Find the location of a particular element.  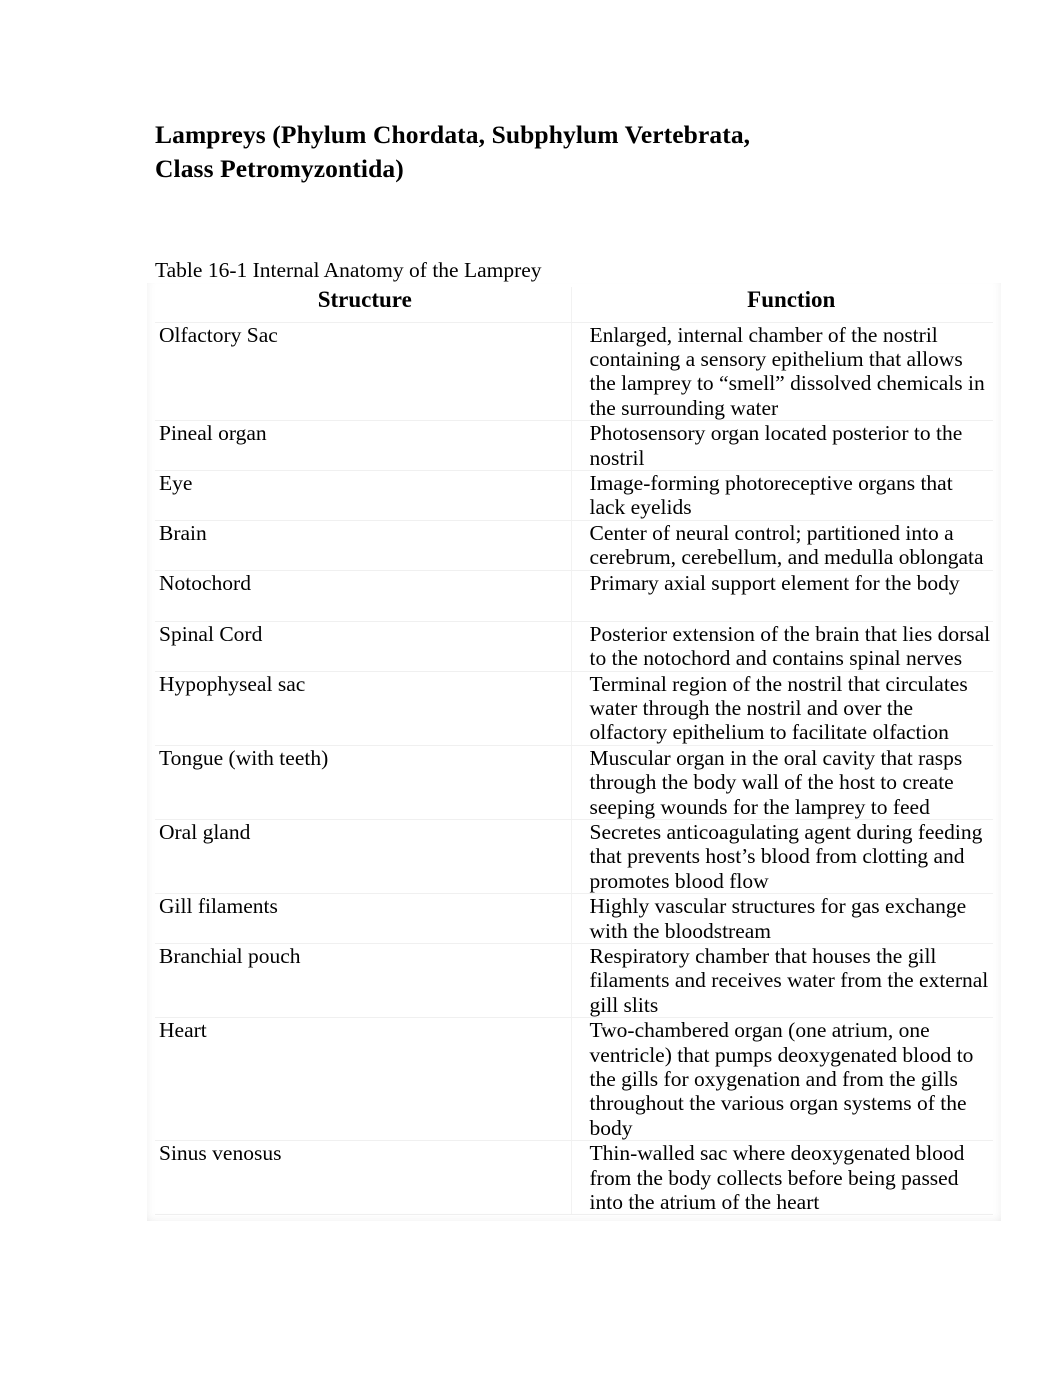

cell-structure: Branchial pouch is located at coordinates (363, 981).